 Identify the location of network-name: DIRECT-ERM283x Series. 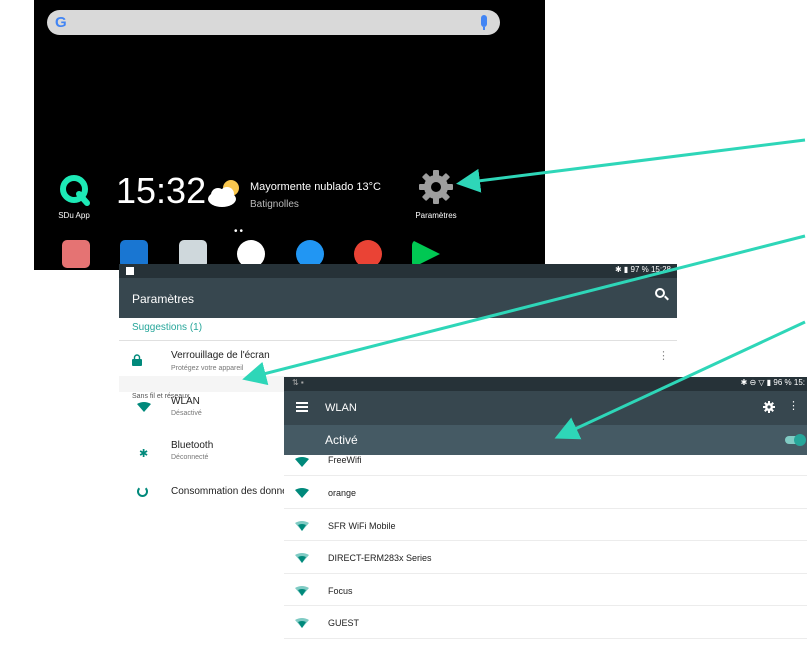
(380, 558).